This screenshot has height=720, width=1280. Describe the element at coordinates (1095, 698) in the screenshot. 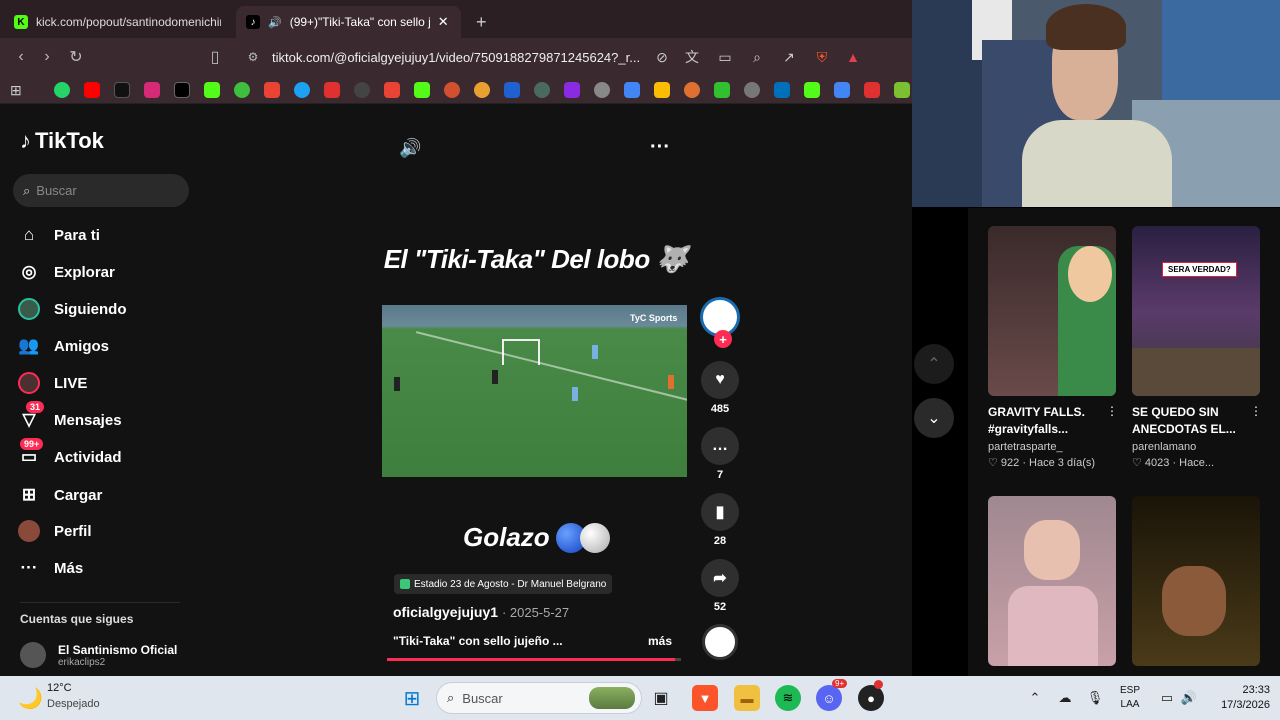

I see `microphone-icon: 🎙` at that location.